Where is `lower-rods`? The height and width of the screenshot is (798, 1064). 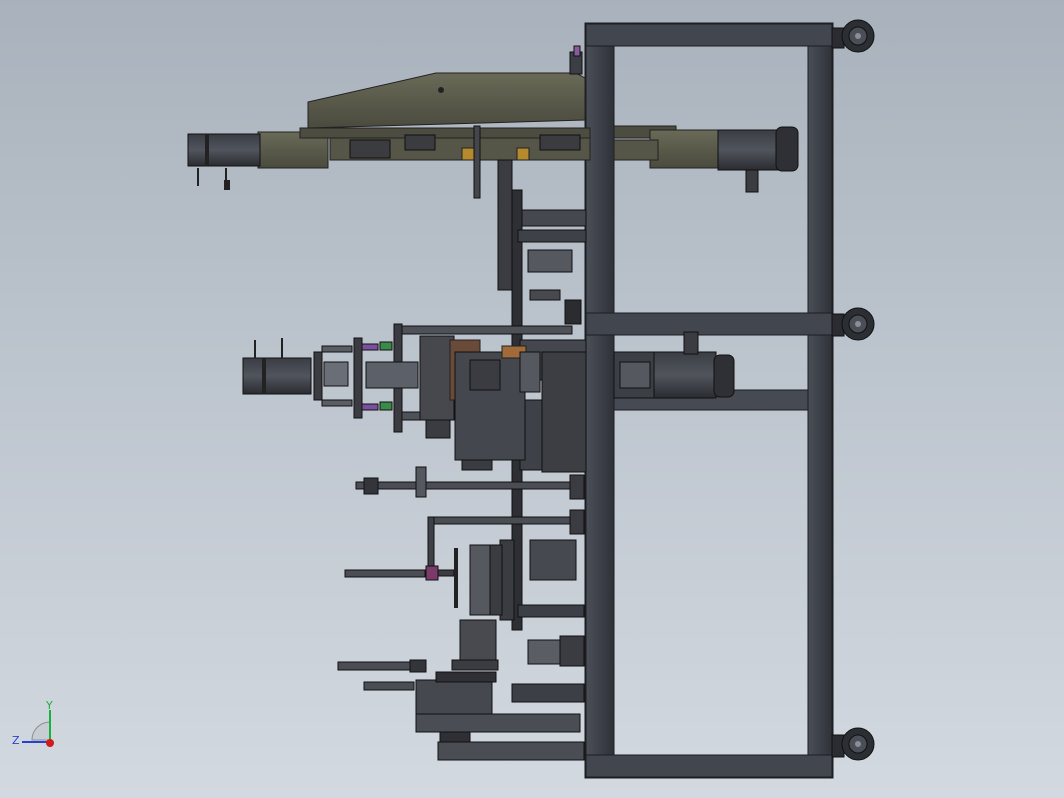 lower-rods is located at coordinates (464, 537).